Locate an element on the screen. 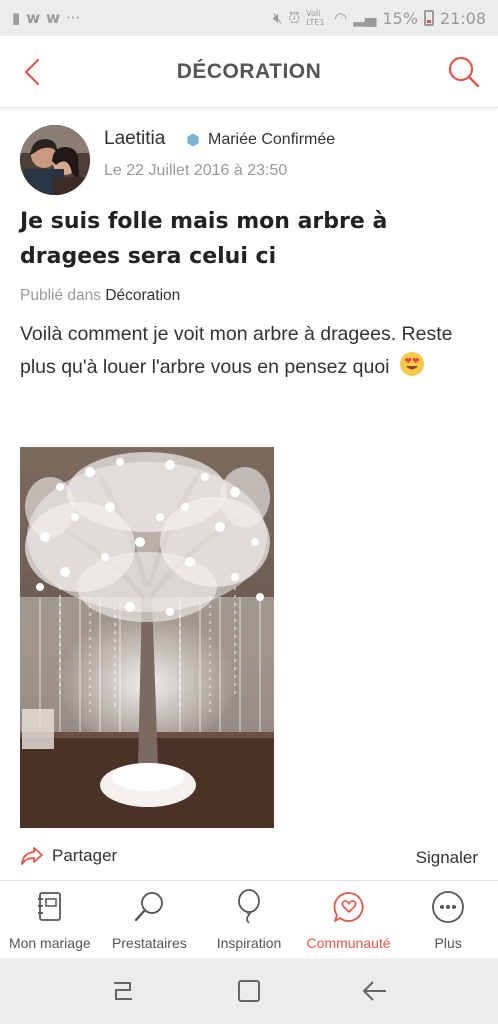 Image resolution: width=498 pixels, height=1024 pixels. battery-icon is located at coordinates (428, 18).